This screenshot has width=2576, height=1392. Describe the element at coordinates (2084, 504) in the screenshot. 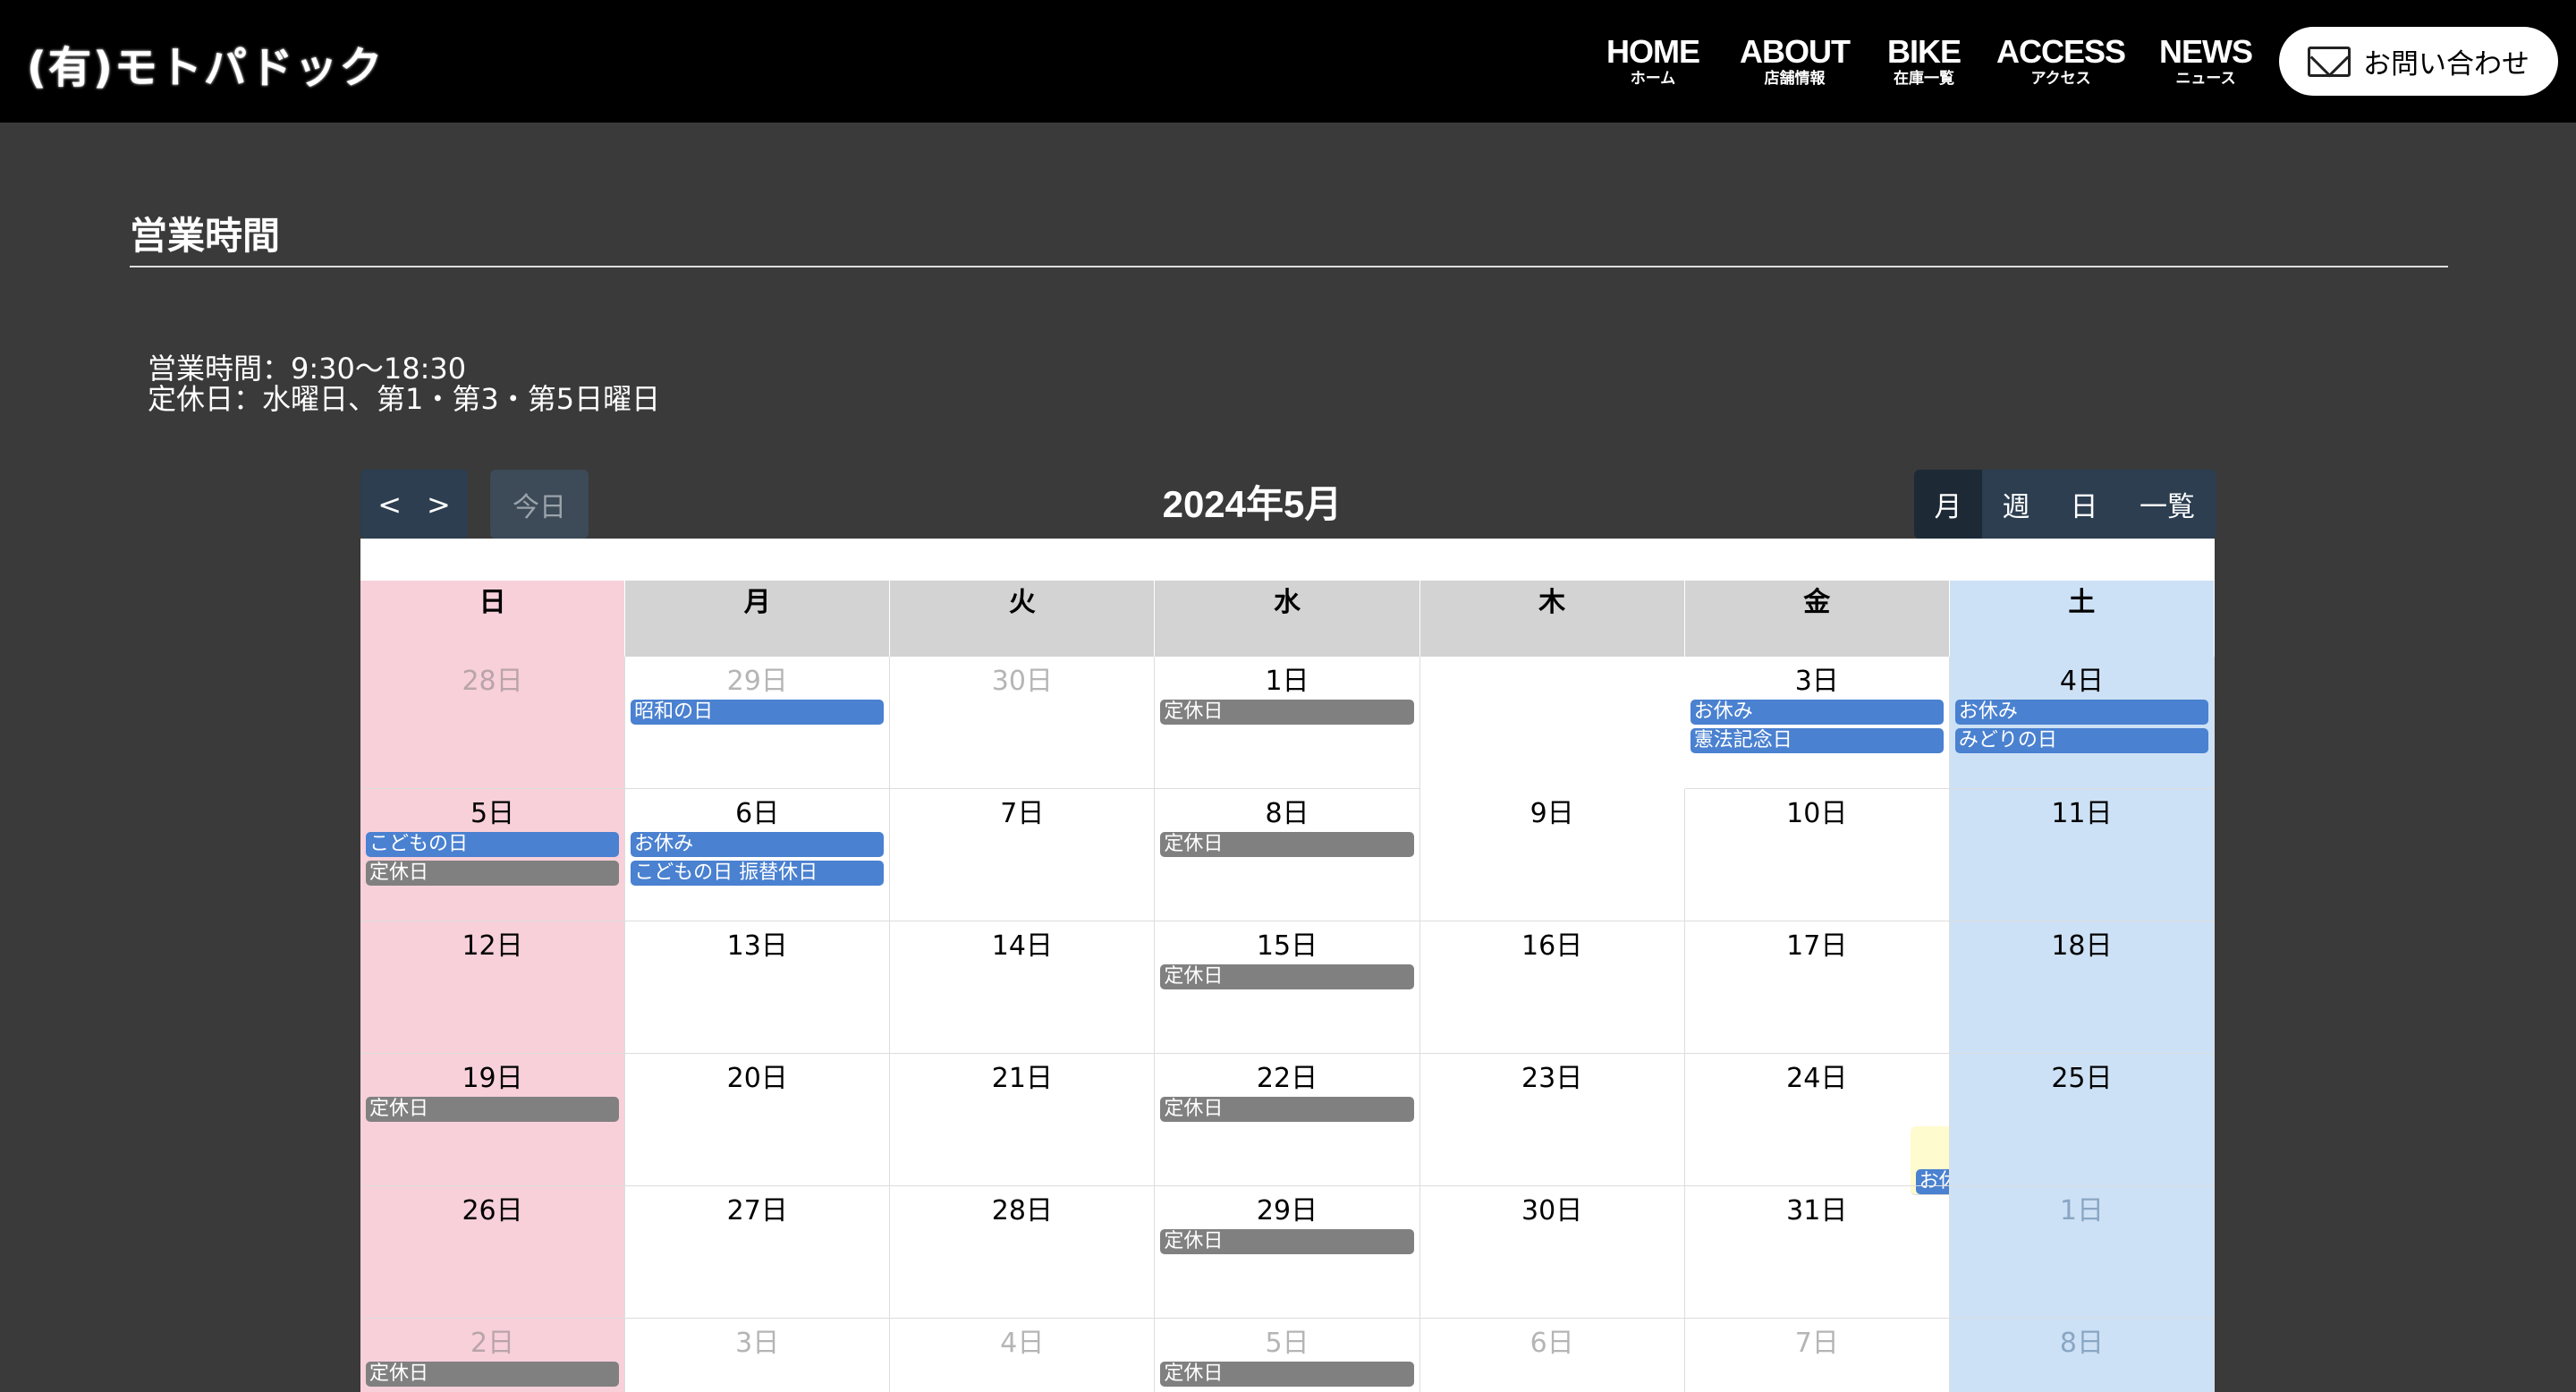

I see `view-day-button: 日` at that location.